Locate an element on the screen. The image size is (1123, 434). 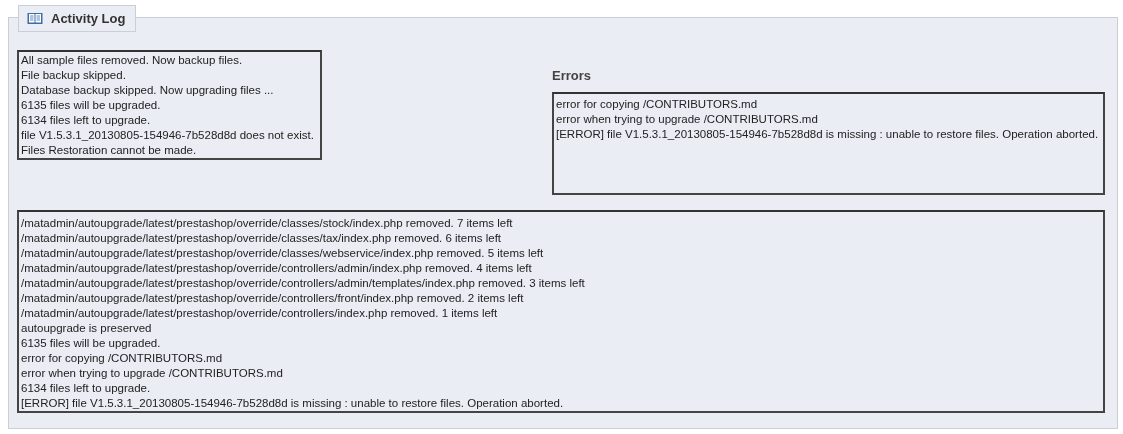
error-line: [ERROR] file V1.5.3.1_20130805-154946-7b528d8d is missing : unable to restore files. Operation aborted. is located at coordinates (828, 134).